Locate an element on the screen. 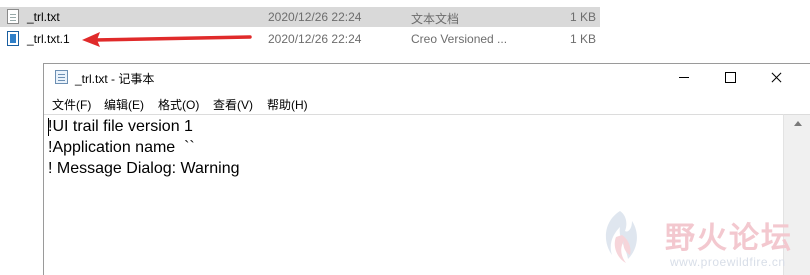 This screenshot has width=810, height=275. file-name: _trl.txt.1 is located at coordinates (48, 39).